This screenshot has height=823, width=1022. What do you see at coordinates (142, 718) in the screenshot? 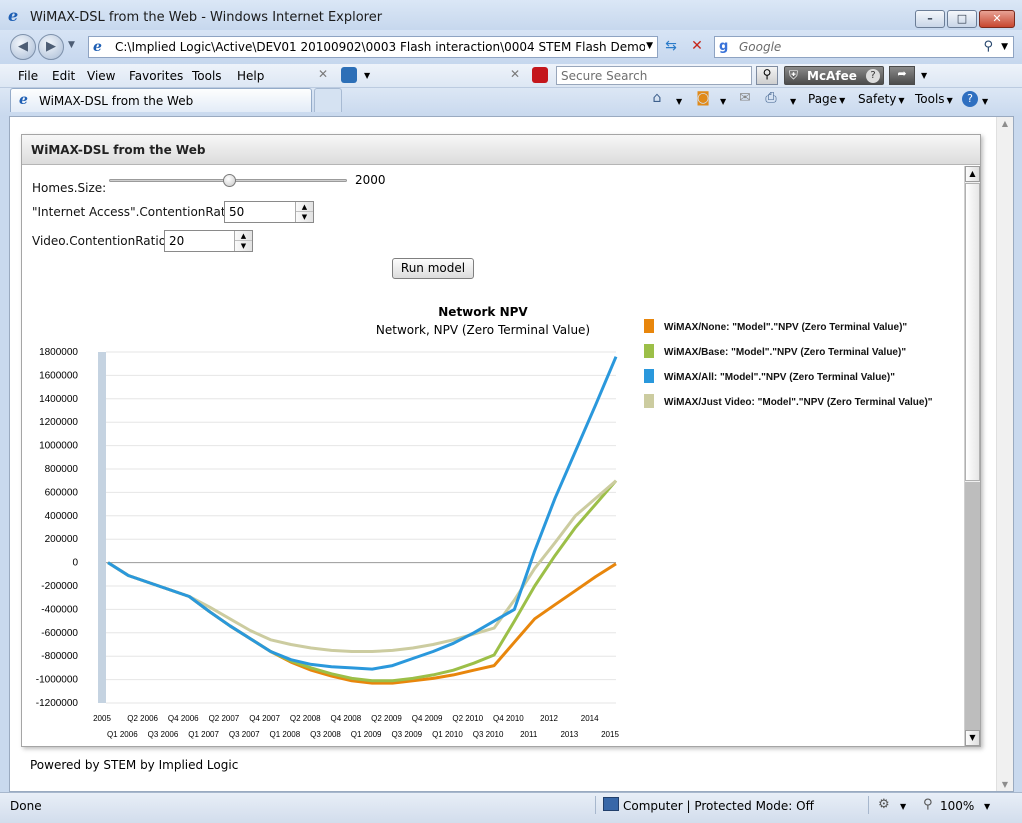
I see `x-tick-label: Q2 2006` at bounding box center [142, 718].